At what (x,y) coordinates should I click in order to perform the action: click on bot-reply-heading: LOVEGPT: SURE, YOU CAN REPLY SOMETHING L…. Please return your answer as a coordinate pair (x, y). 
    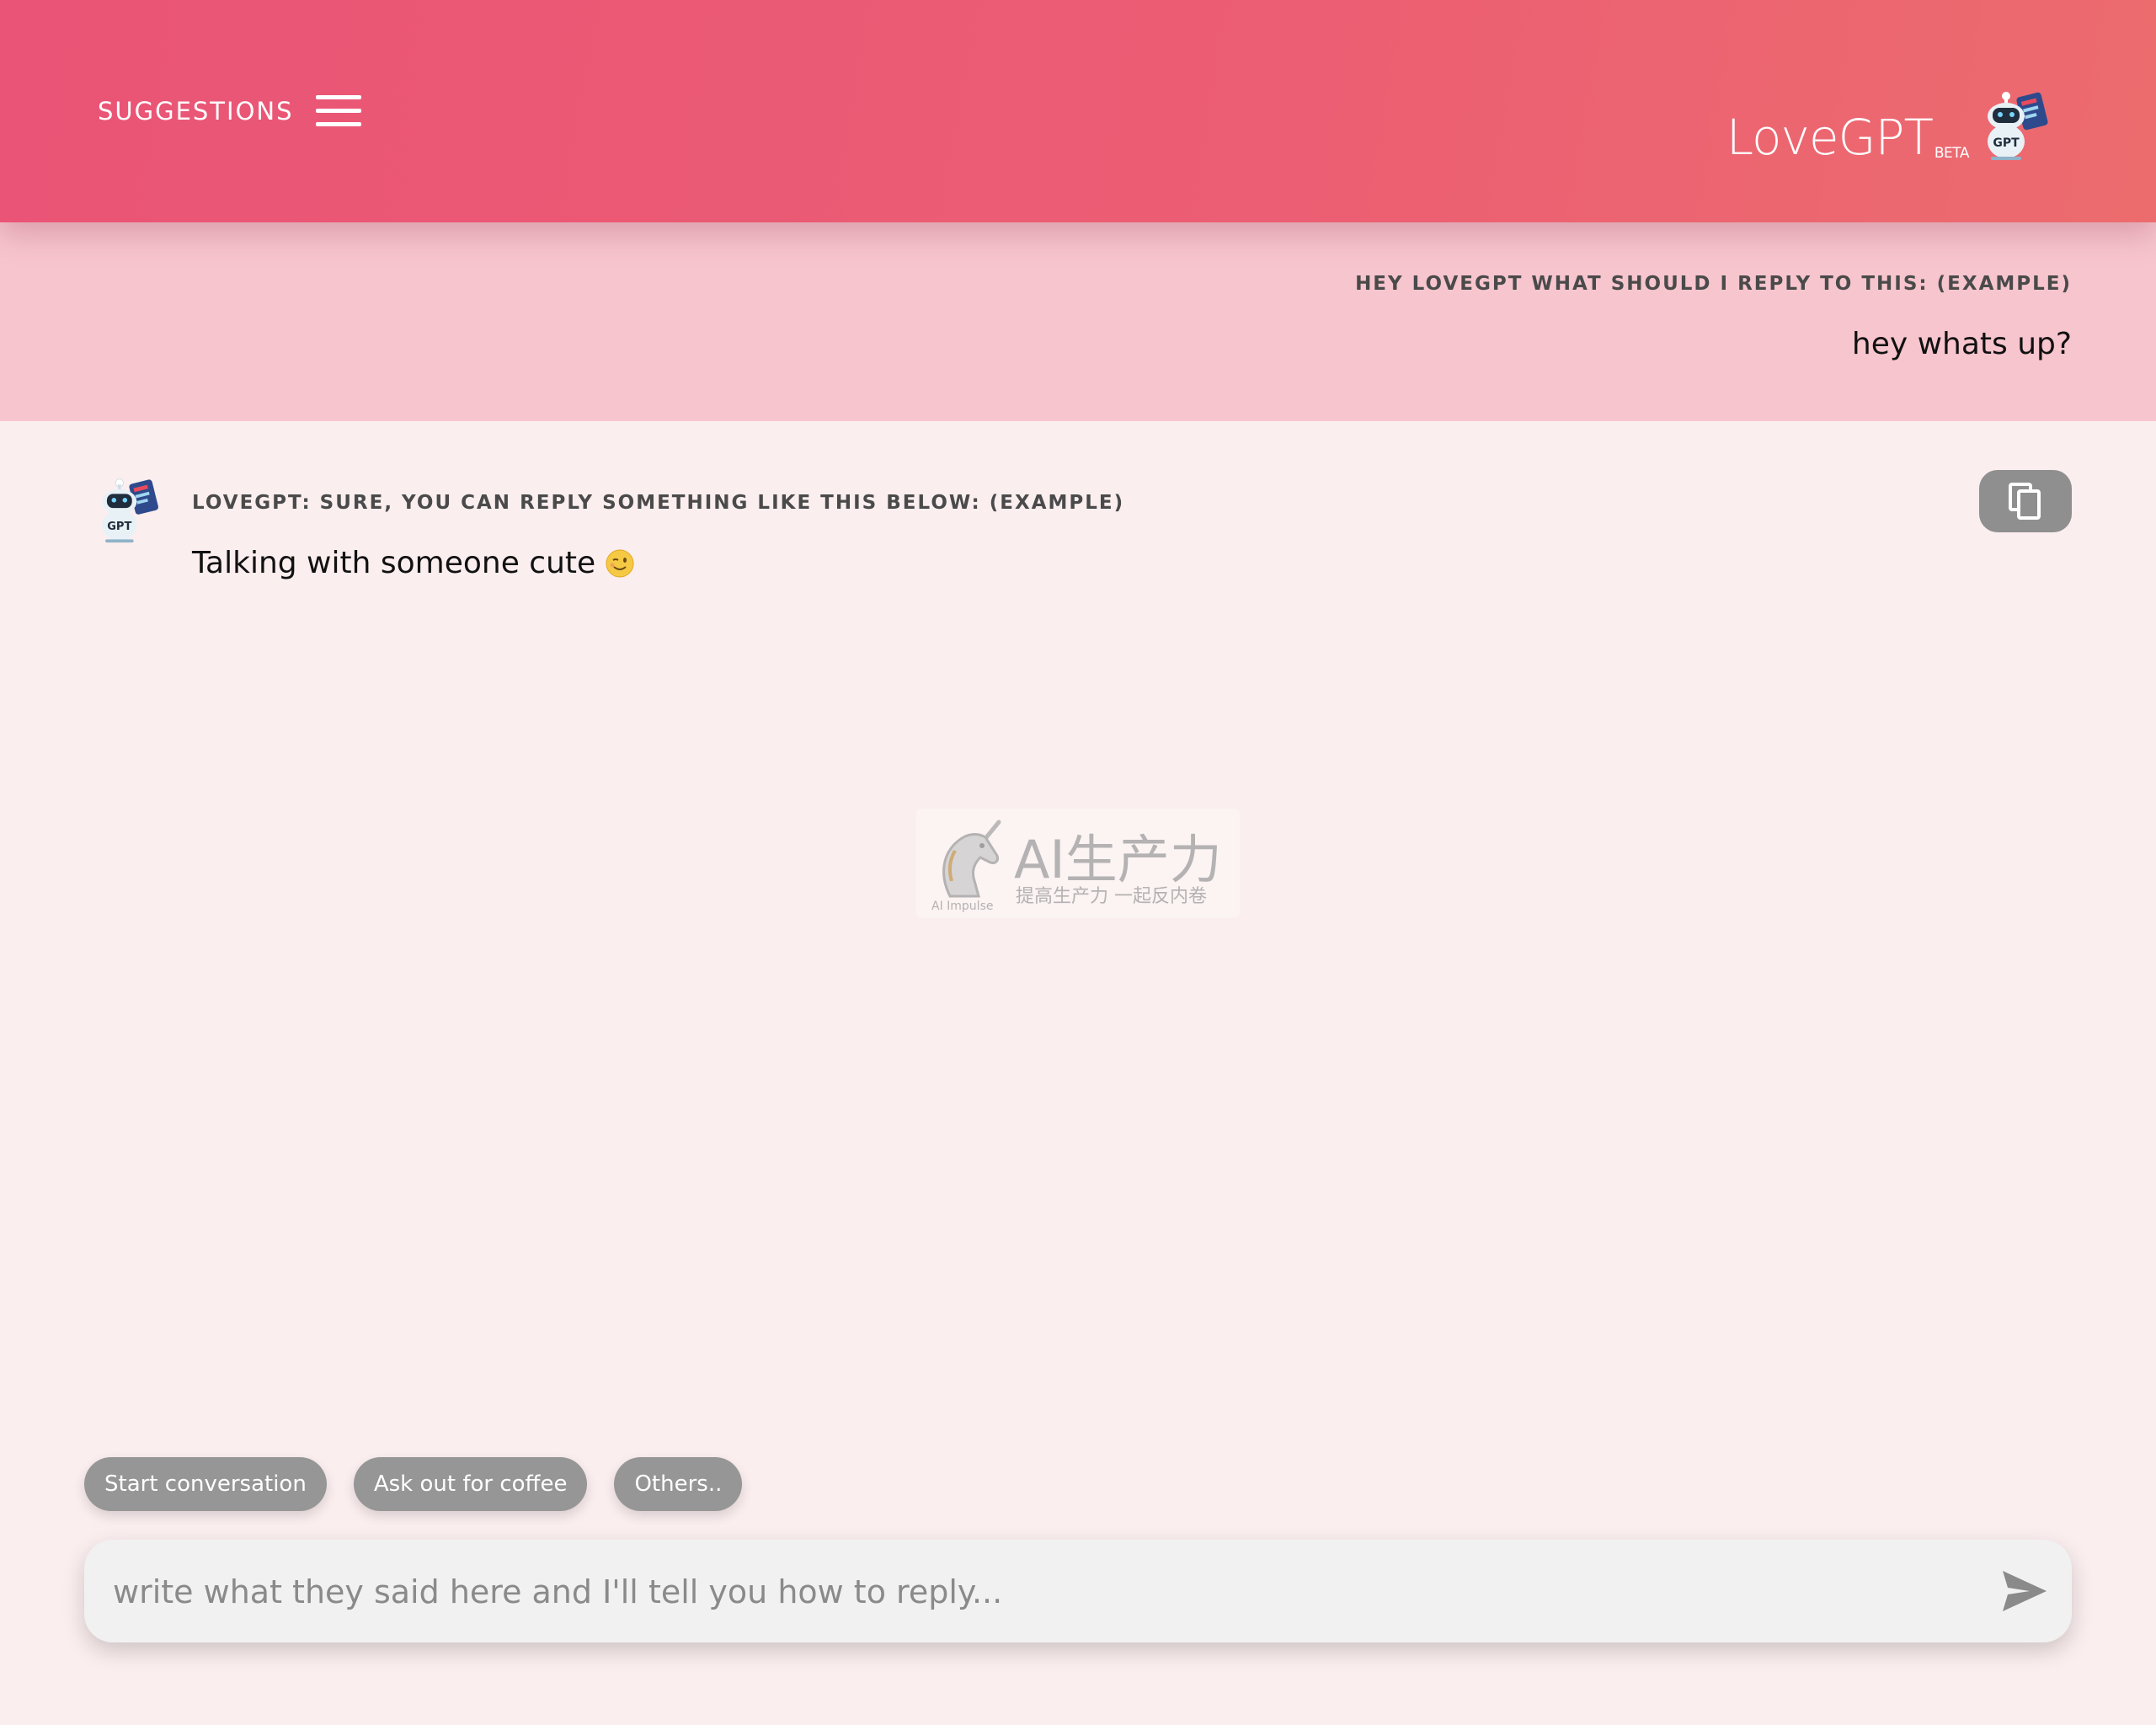
    Looking at the image, I should click on (658, 503).